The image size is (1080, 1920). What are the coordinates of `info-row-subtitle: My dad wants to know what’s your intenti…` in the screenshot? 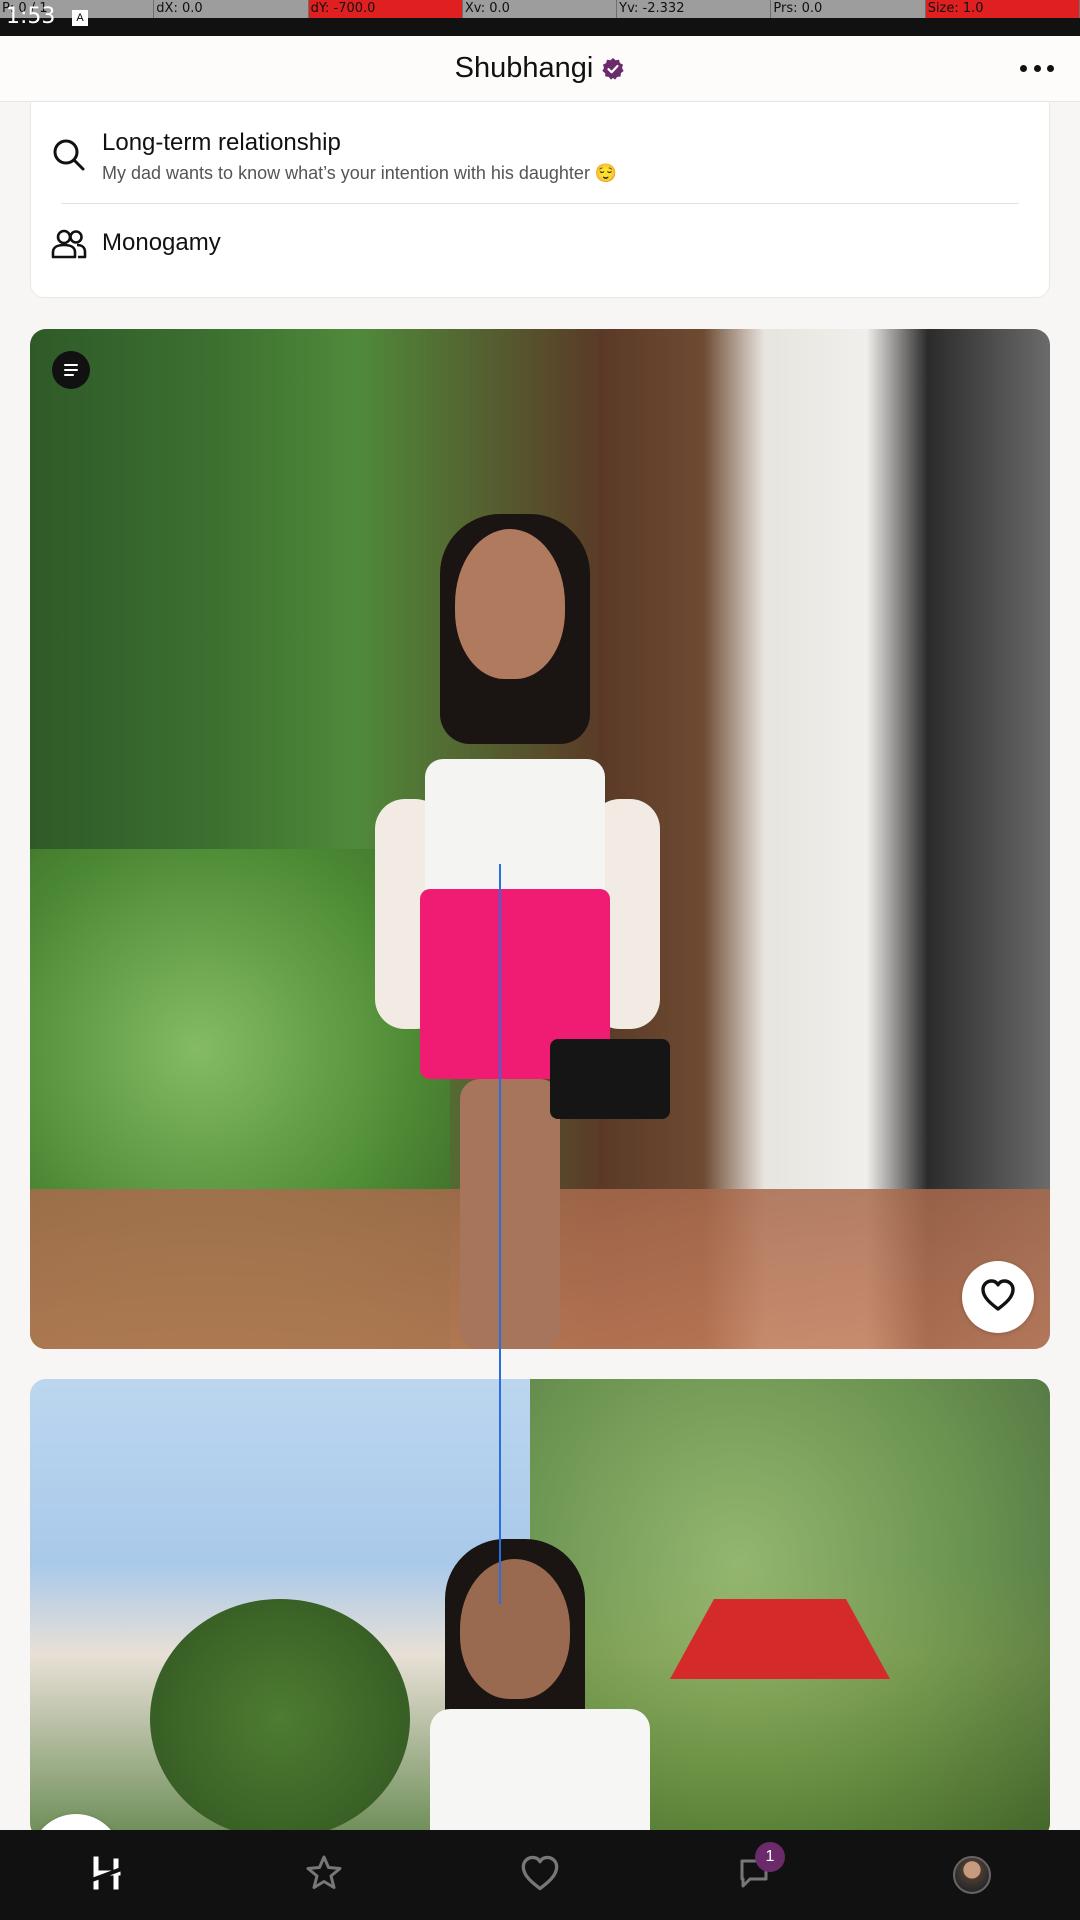 It's located at (360, 173).